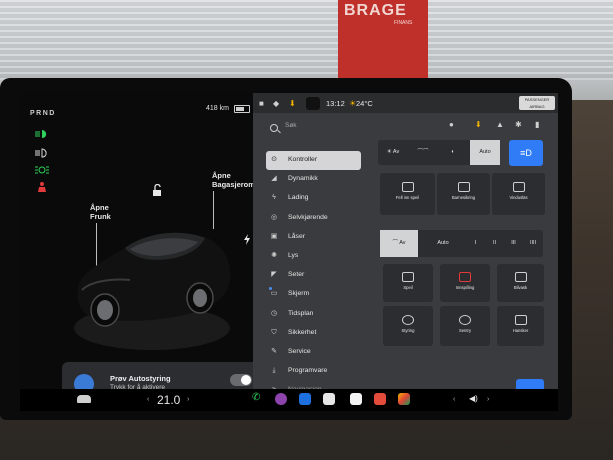 The height and width of the screenshot is (460, 613). Describe the element at coordinates (233, 180) in the screenshot. I see `trunk-open-label: Åpne Bagasjerom` at that location.